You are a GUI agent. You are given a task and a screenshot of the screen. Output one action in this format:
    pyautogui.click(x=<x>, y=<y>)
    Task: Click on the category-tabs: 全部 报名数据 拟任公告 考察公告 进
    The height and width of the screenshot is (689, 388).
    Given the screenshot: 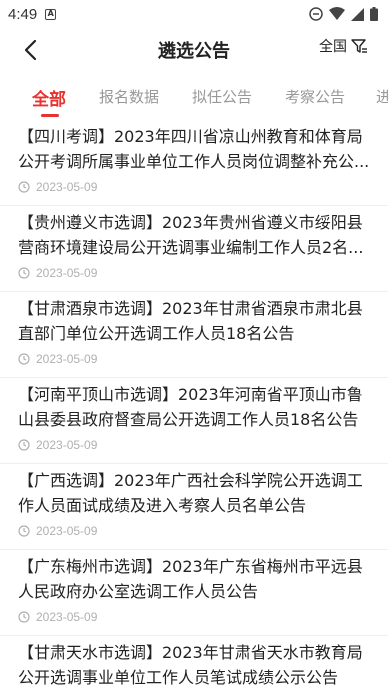 What is the action you would take?
    pyautogui.click(x=194, y=99)
    